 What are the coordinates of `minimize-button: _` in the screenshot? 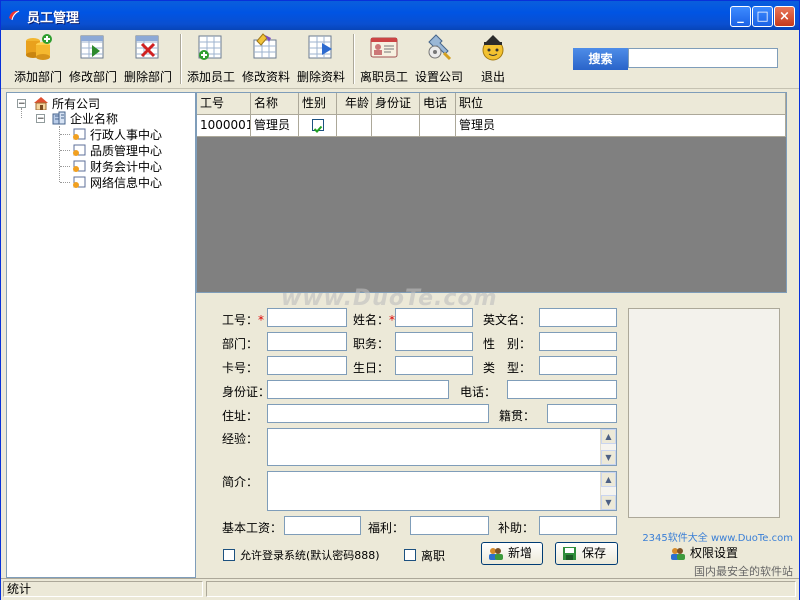 It's located at (740, 16).